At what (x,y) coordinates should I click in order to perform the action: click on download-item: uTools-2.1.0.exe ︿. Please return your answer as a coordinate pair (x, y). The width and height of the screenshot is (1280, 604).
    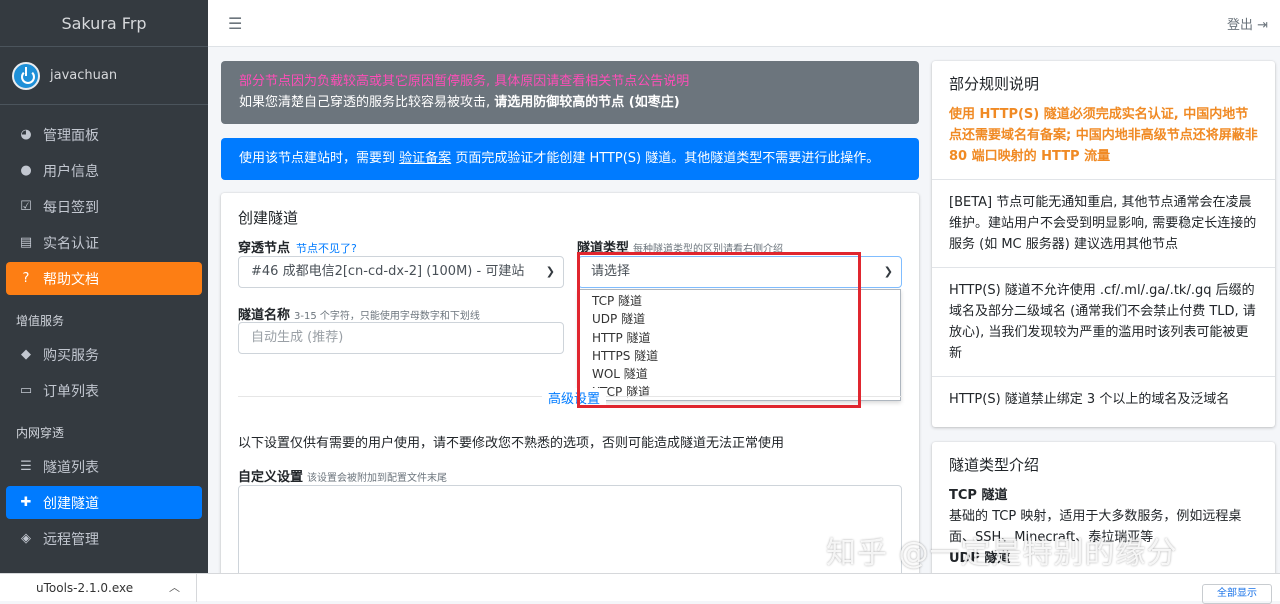
    Looking at the image, I should click on (98, 588).